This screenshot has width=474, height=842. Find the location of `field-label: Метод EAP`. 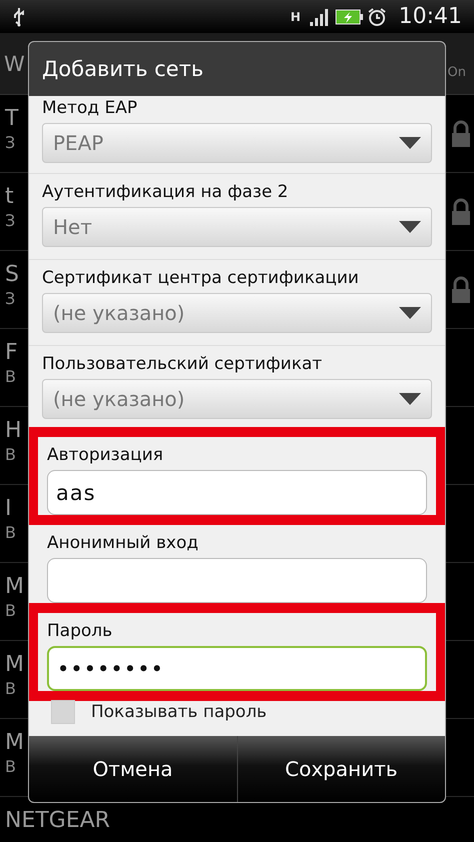

field-label: Метод EAP is located at coordinates (90, 108).